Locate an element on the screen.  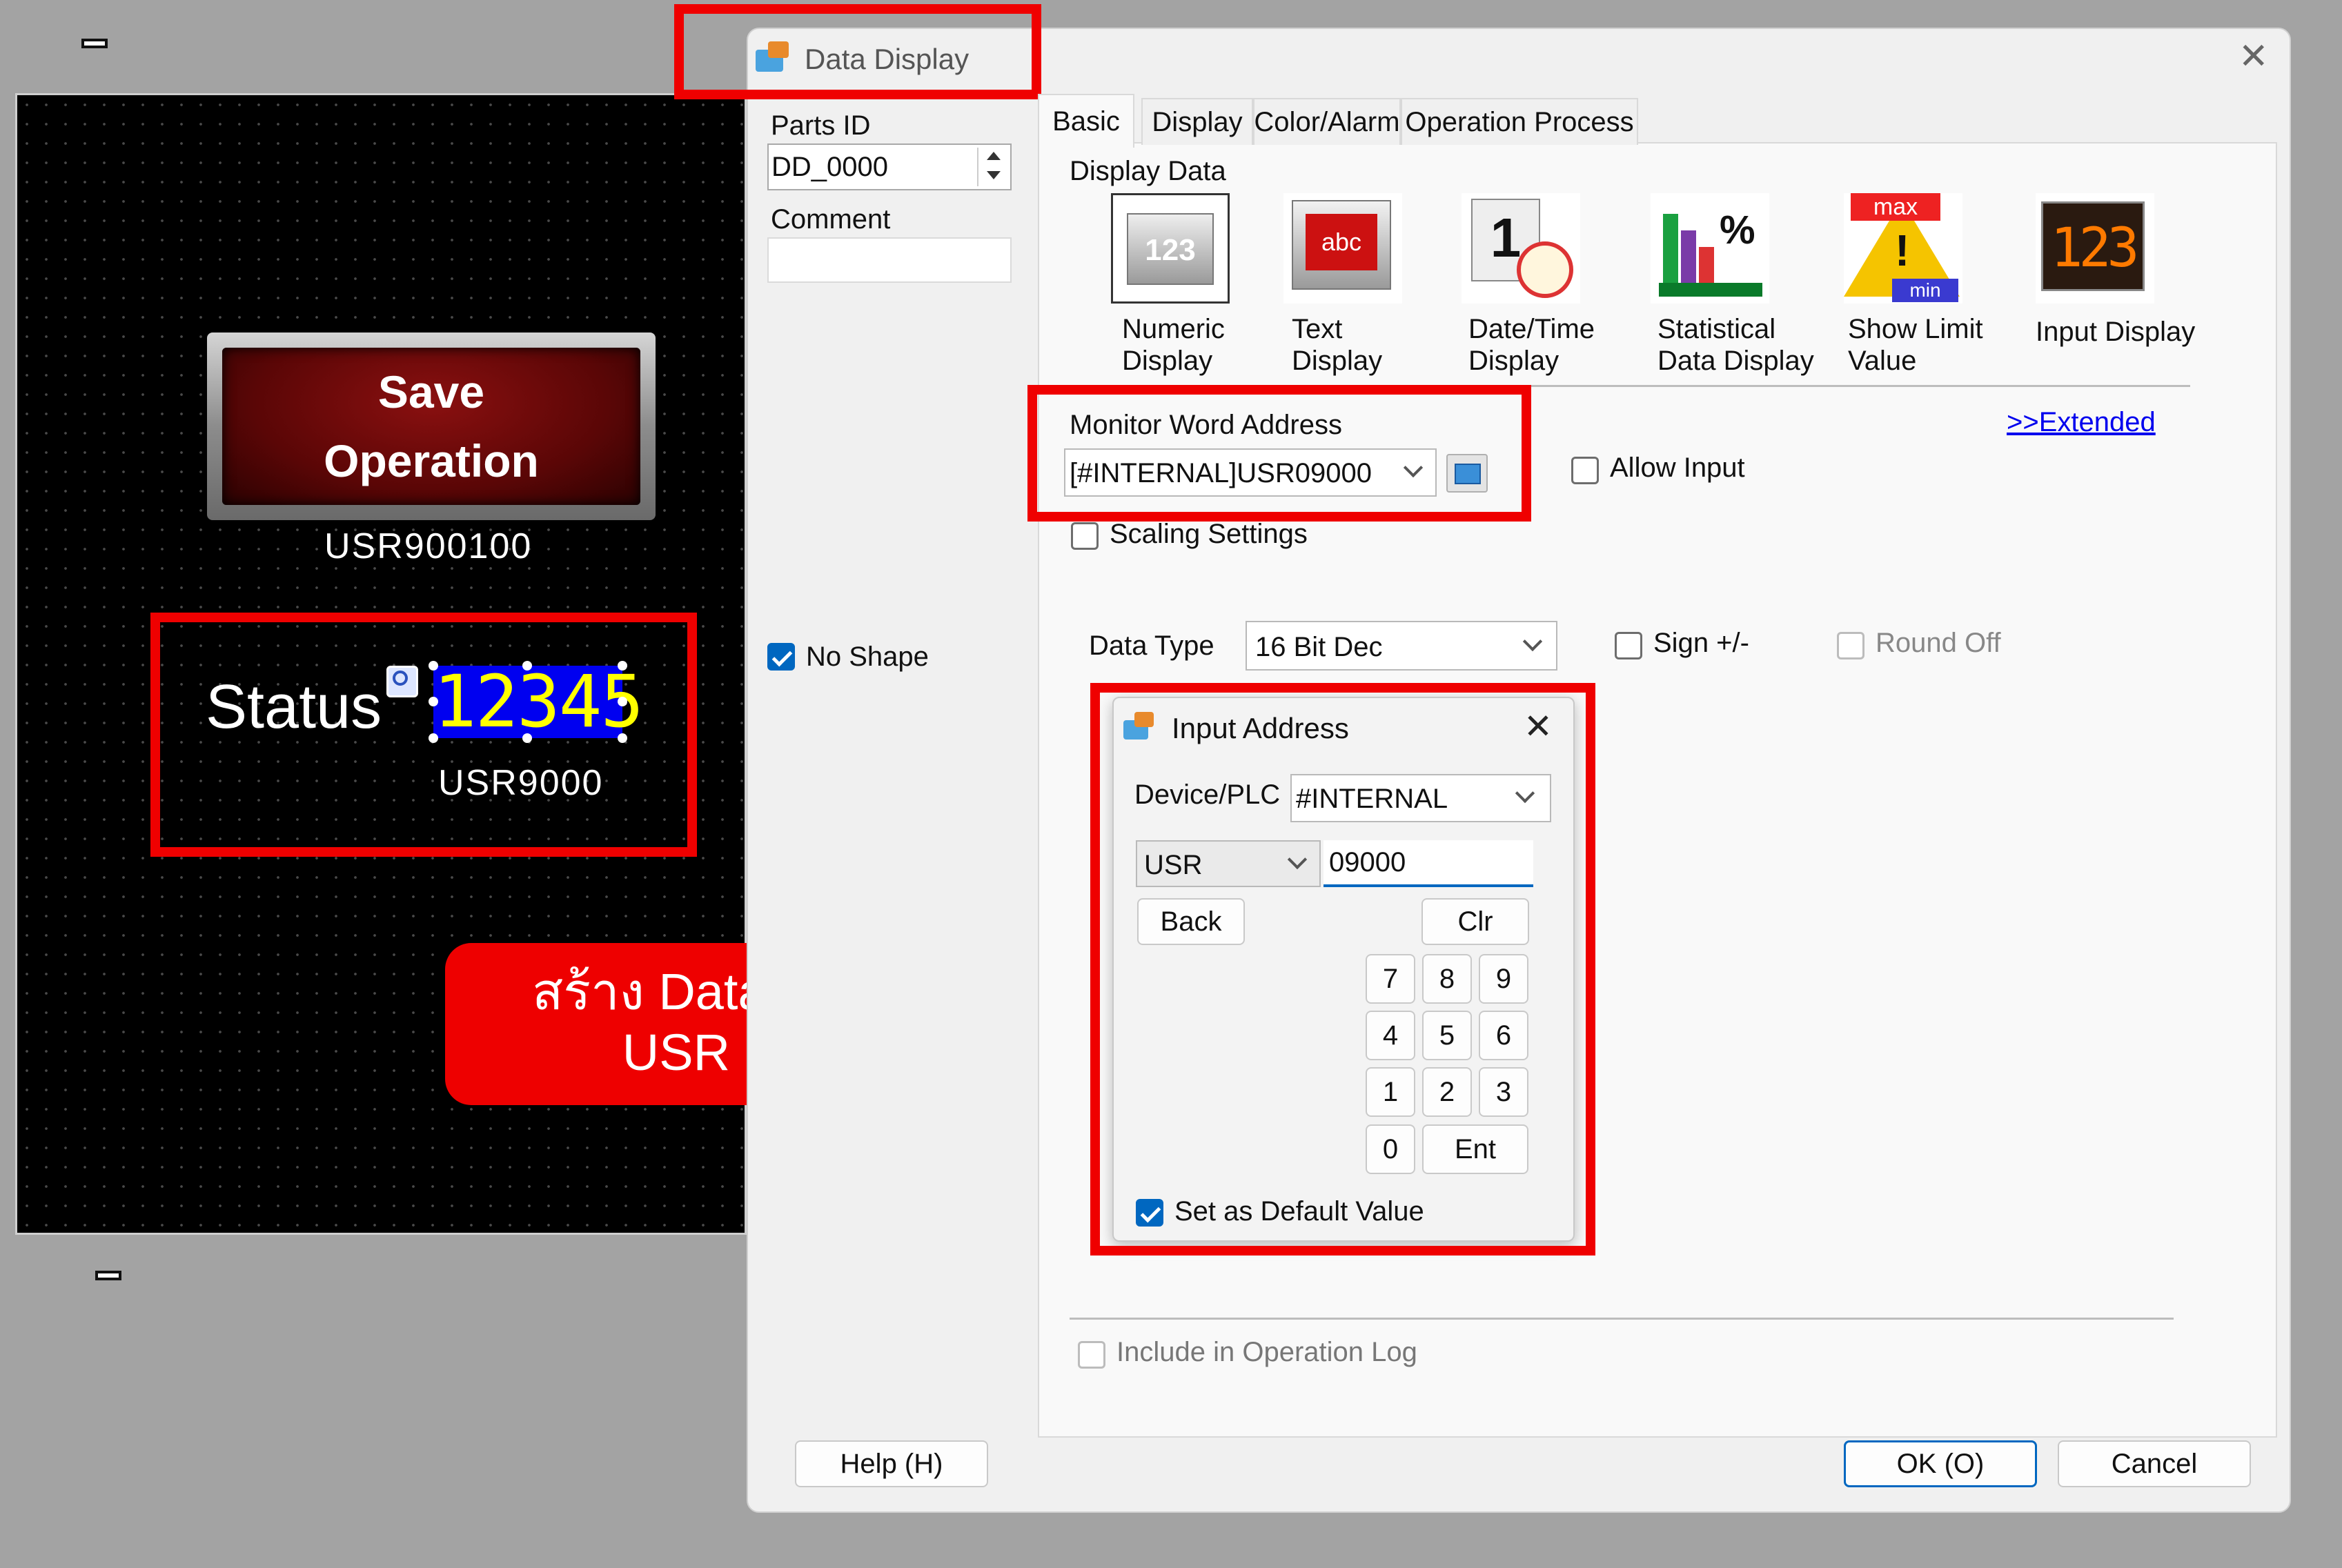
help-button: Help (H) is located at coordinates (891, 1463).